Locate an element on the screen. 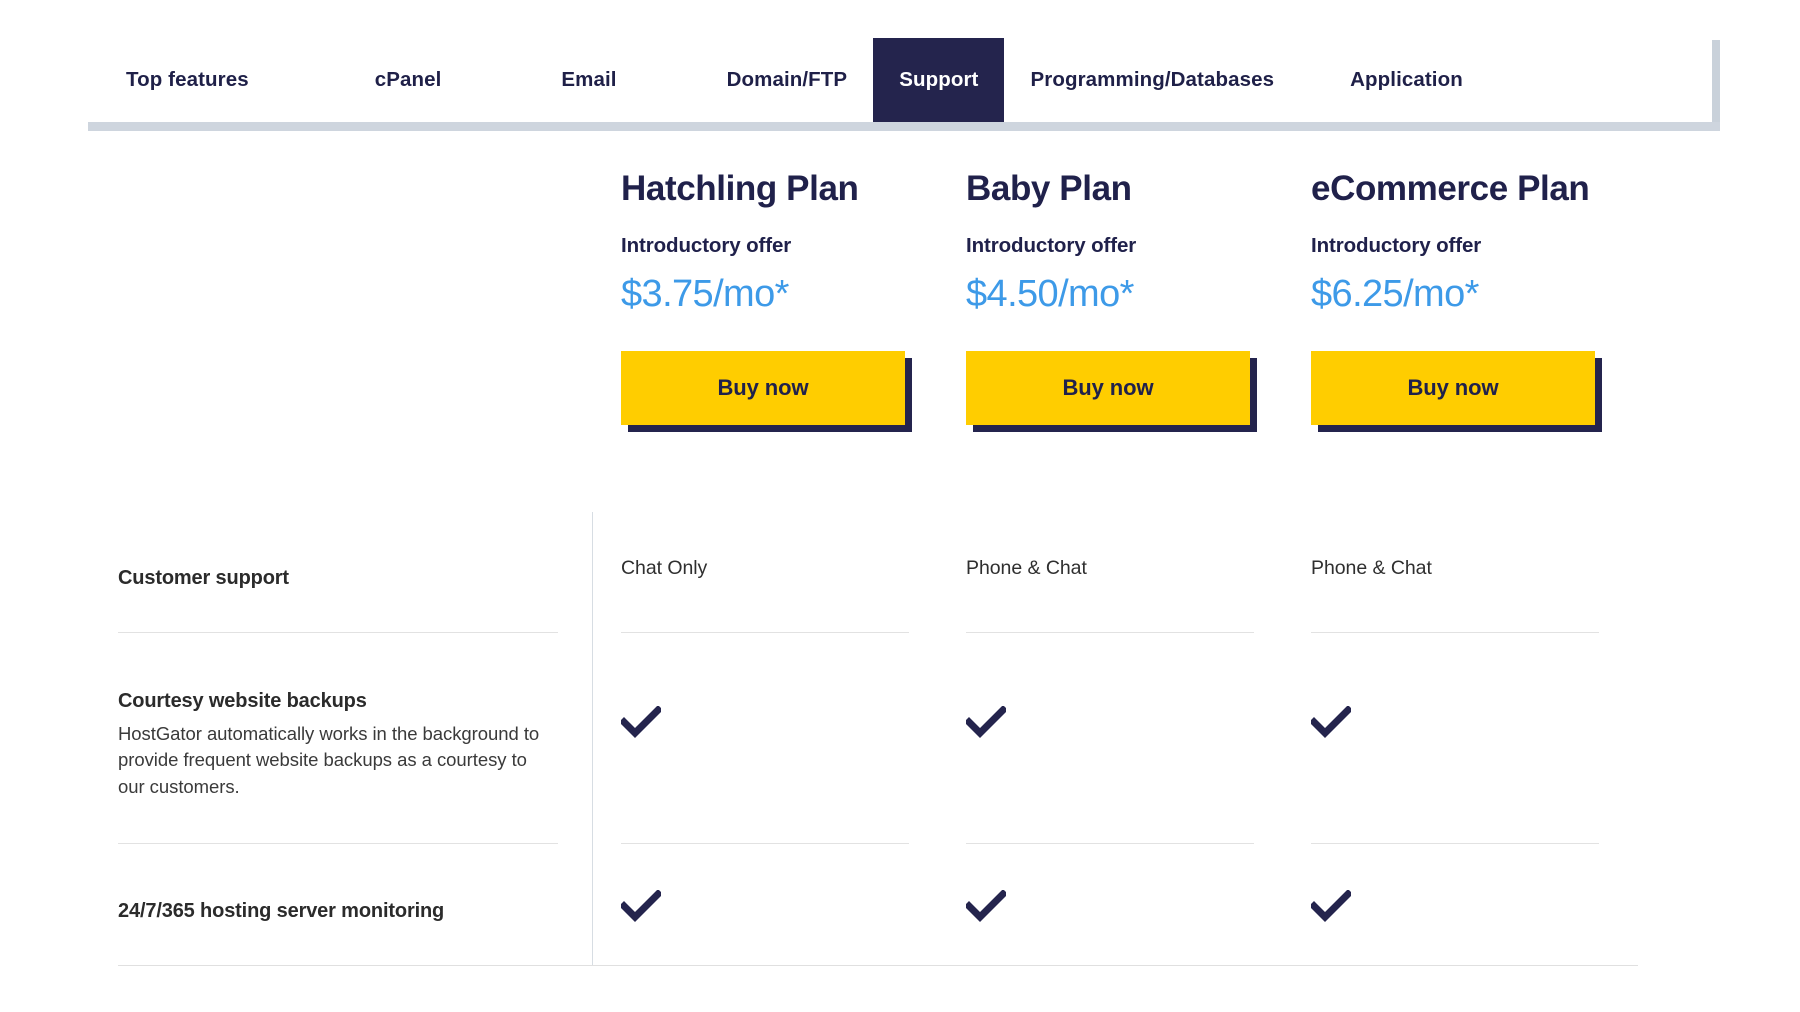 The width and height of the screenshot is (1800, 1012). plan-title: eCommerce Plan is located at coordinates (1450, 188).